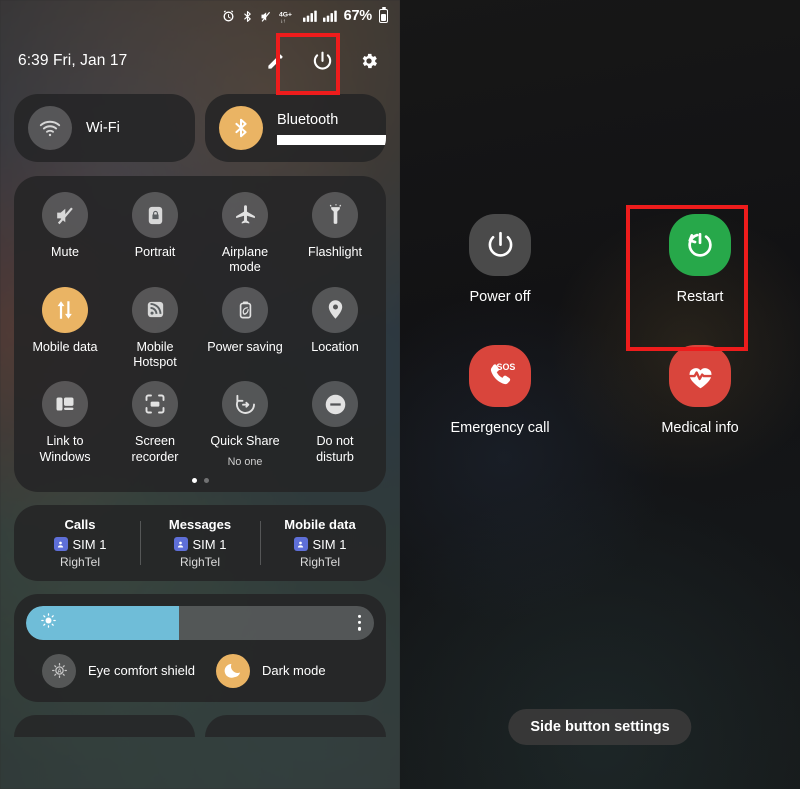 The image size is (800, 789). I want to click on sim-calls-carrier: RighTel, so click(80, 561).